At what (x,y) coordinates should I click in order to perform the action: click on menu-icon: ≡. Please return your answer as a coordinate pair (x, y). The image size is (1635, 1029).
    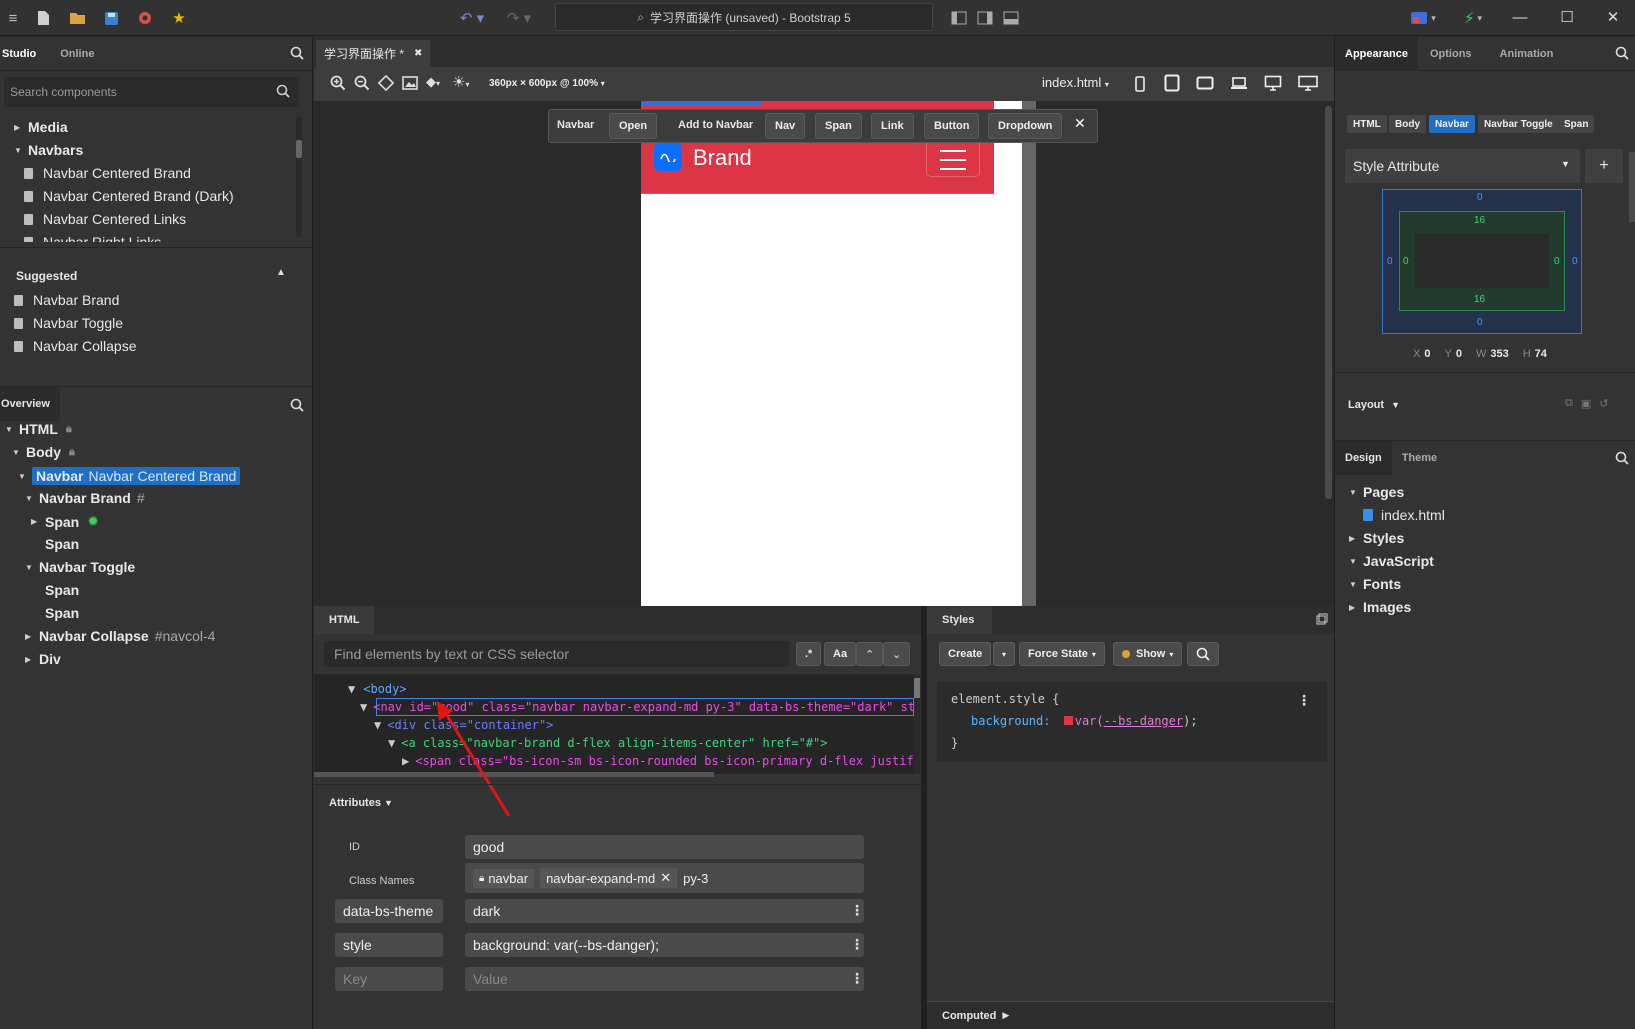
    Looking at the image, I should click on (13, 18).